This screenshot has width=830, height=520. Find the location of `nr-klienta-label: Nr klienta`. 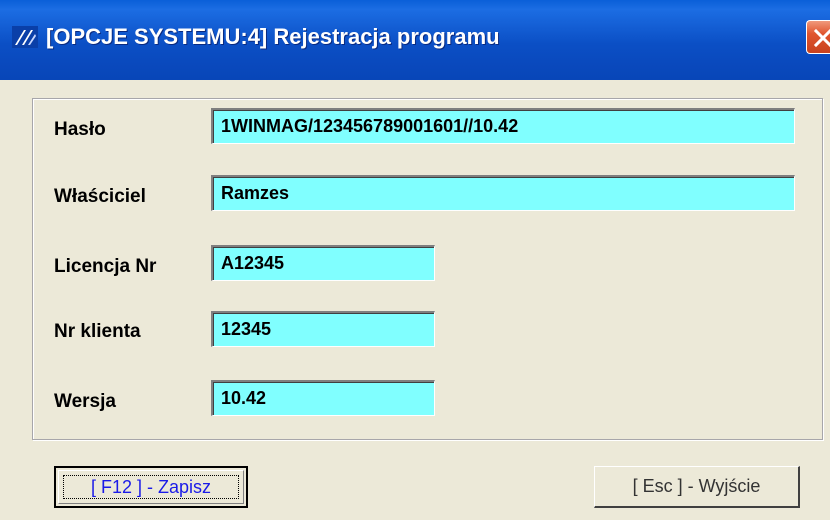

nr-klienta-label: Nr klienta is located at coordinates (97, 331).